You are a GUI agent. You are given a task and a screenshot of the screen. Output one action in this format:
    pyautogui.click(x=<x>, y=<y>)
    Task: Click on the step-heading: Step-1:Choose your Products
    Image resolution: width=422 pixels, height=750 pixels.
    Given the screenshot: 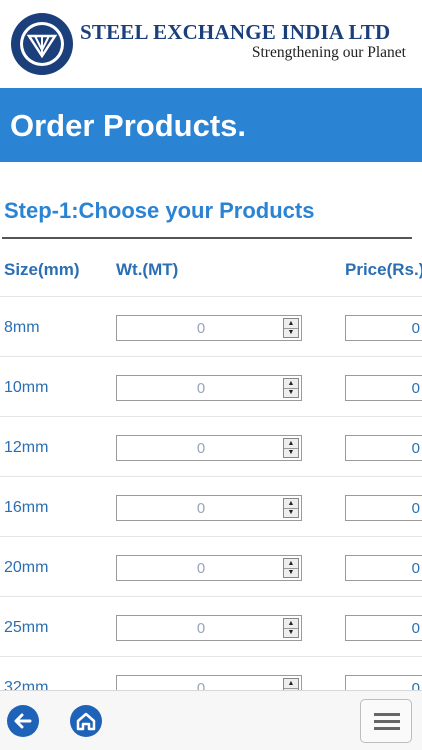 What is the action you would take?
    pyautogui.click(x=159, y=210)
    